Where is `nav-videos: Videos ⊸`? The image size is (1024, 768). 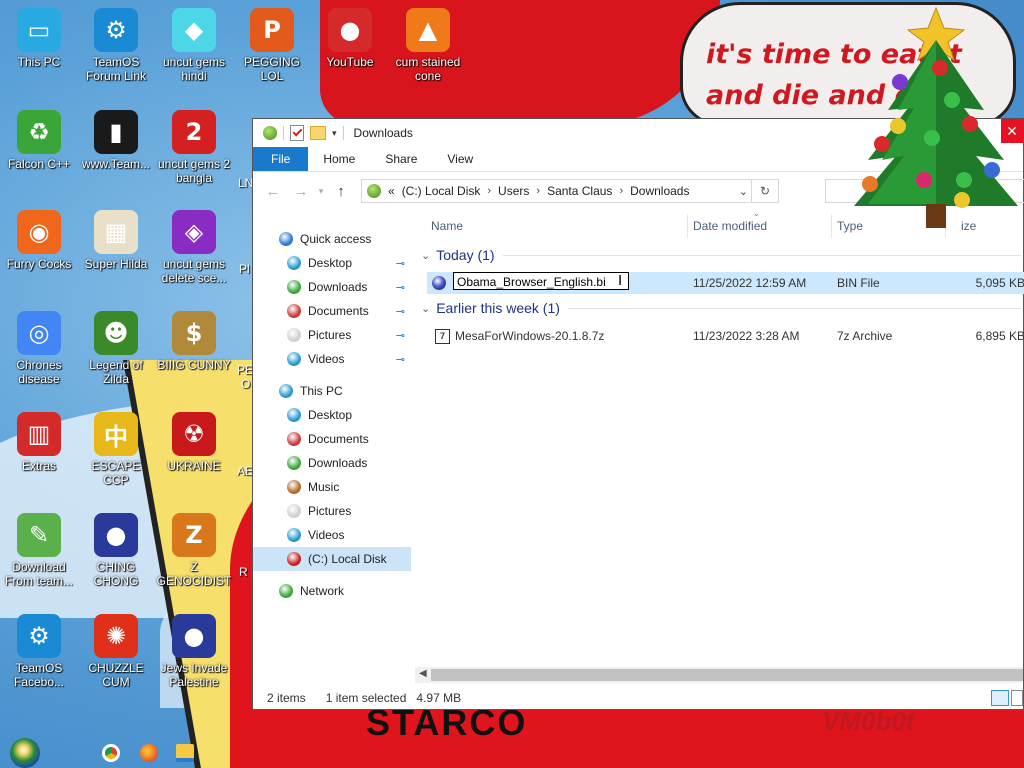 nav-videos: Videos ⊸ is located at coordinates (332, 359).